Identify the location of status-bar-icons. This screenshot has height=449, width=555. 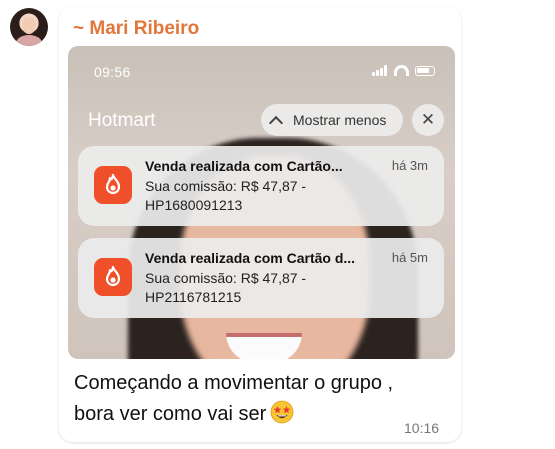
(403, 70).